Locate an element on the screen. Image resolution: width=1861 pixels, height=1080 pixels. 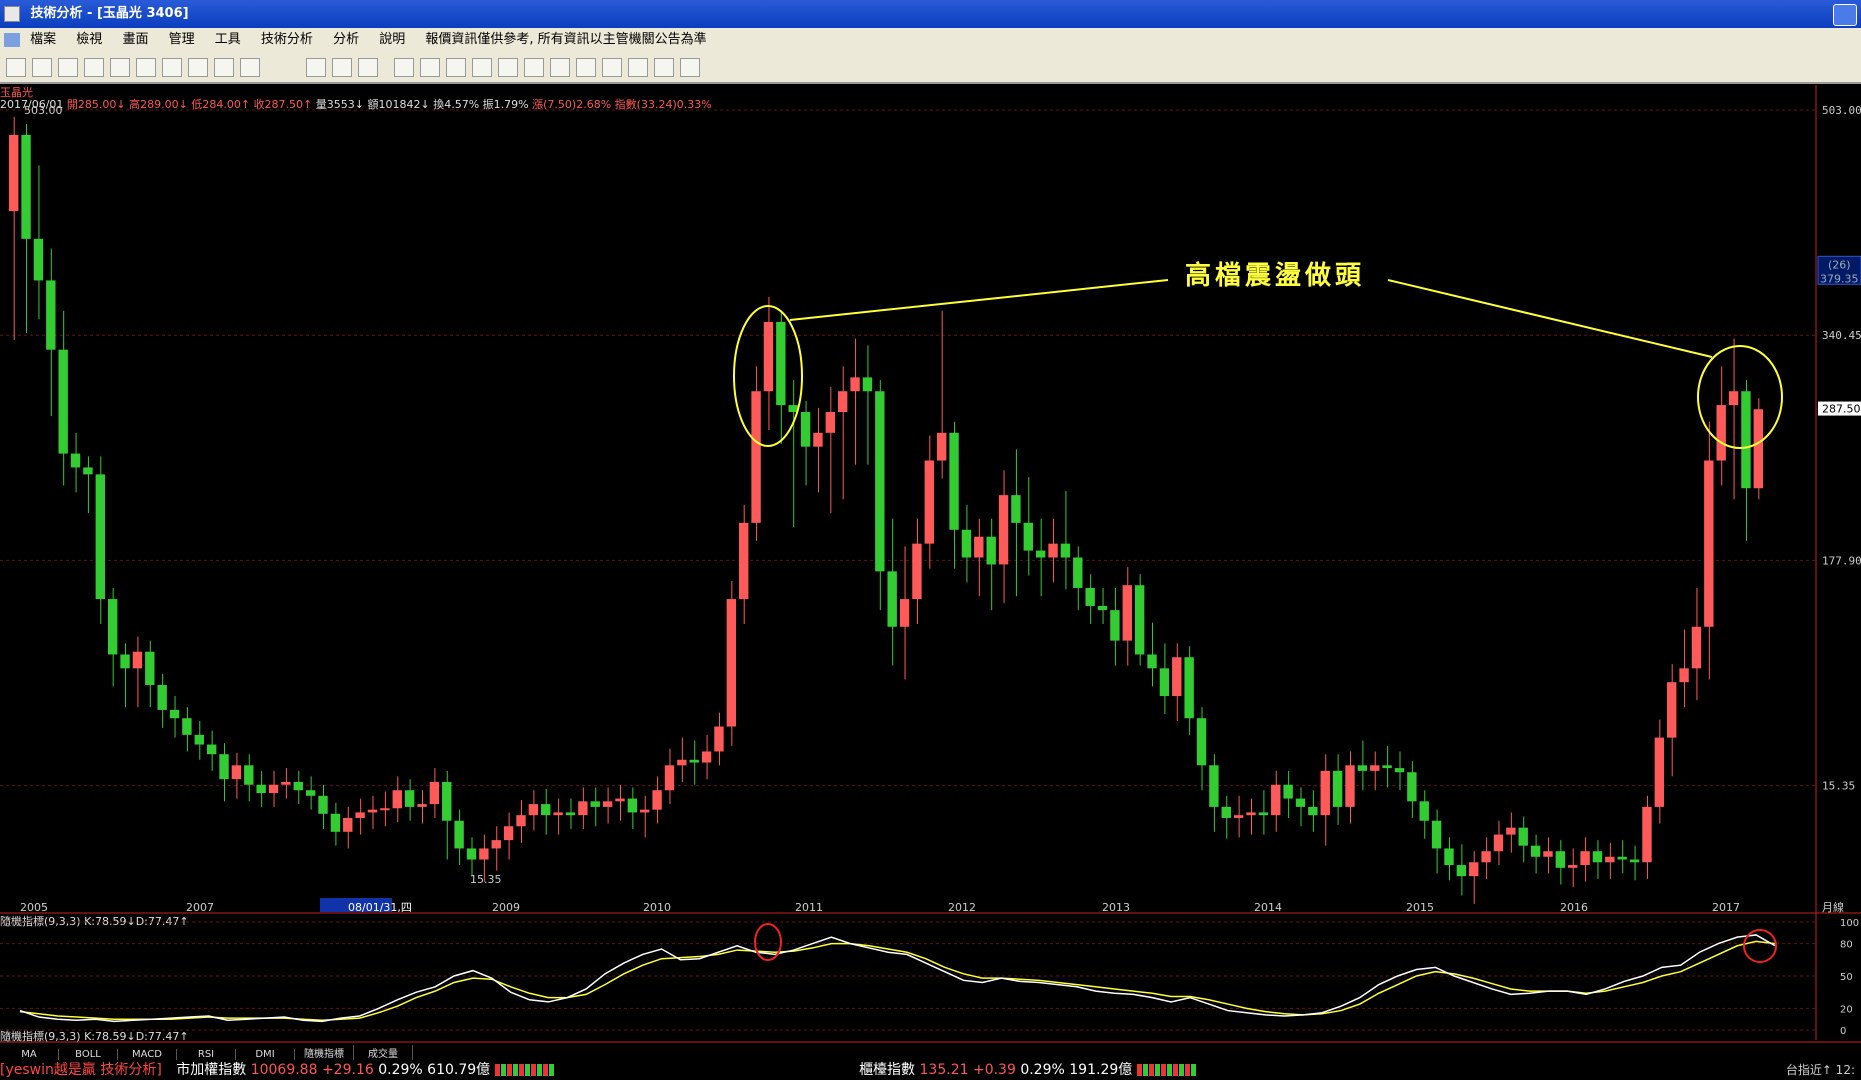
otc-amount: 191.29億 is located at coordinates (1101, 1070).